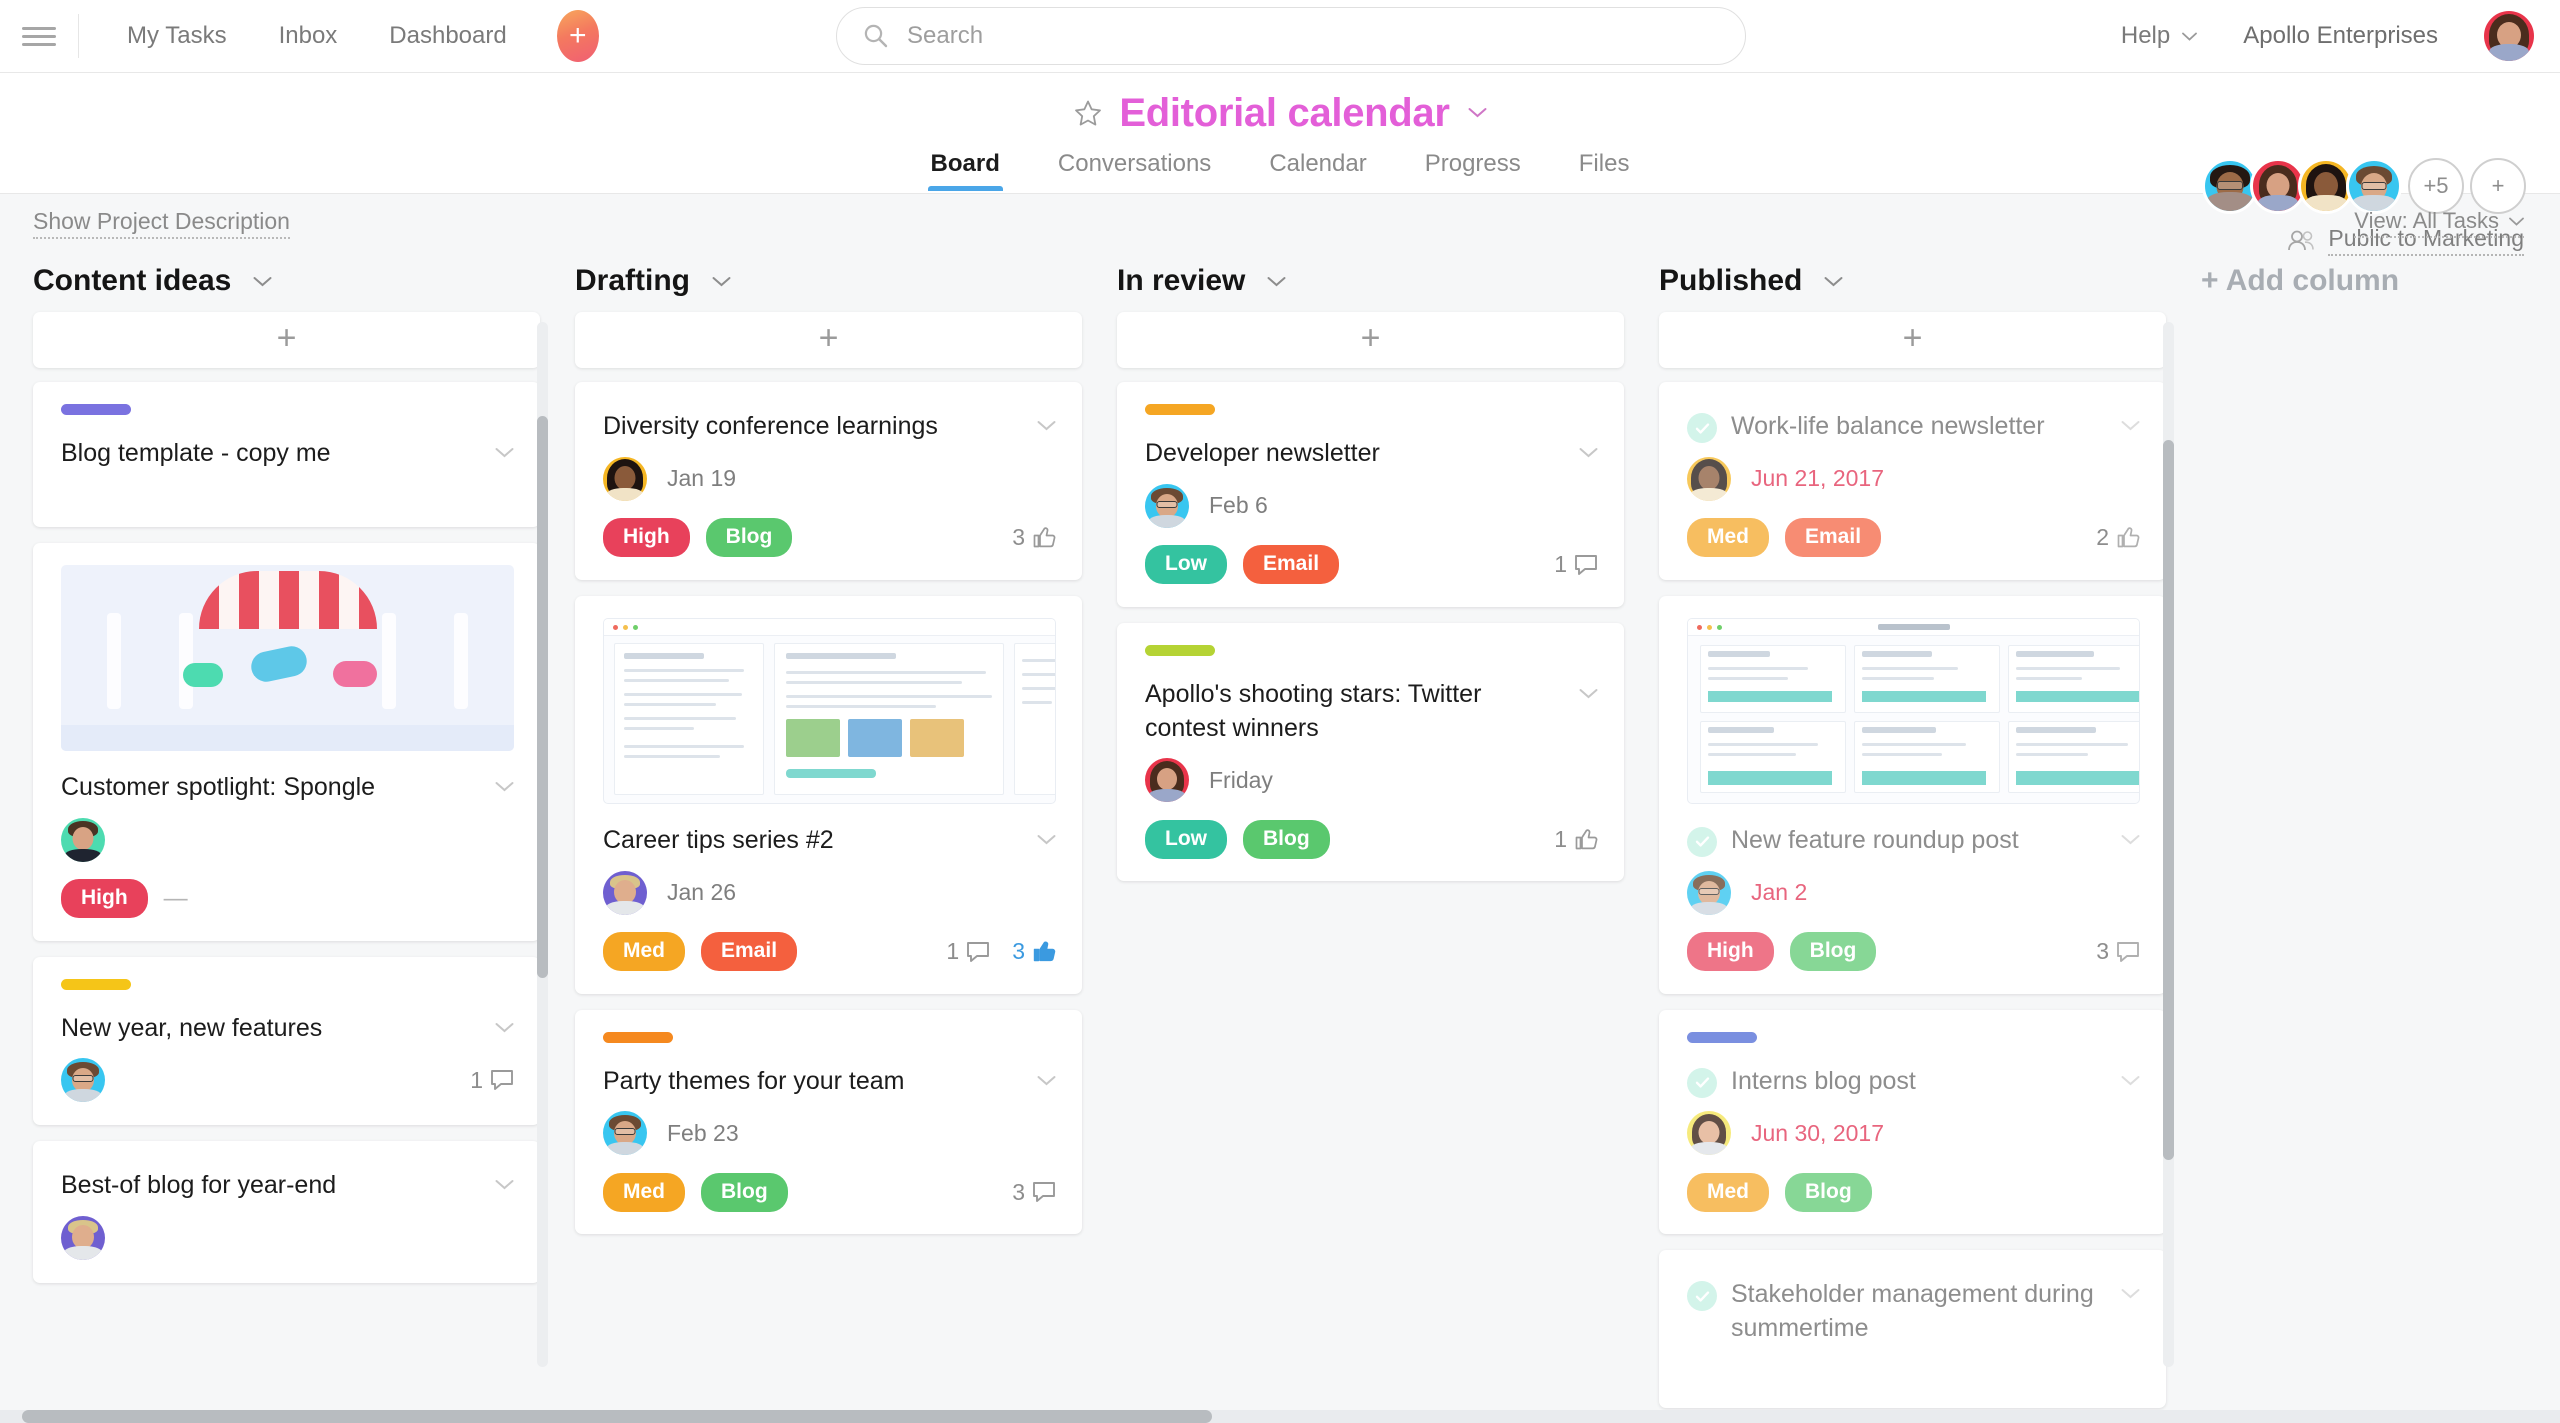 The height and width of the screenshot is (1423, 2560). I want to click on project-menu-chevron-down-icon, so click(1477, 114).